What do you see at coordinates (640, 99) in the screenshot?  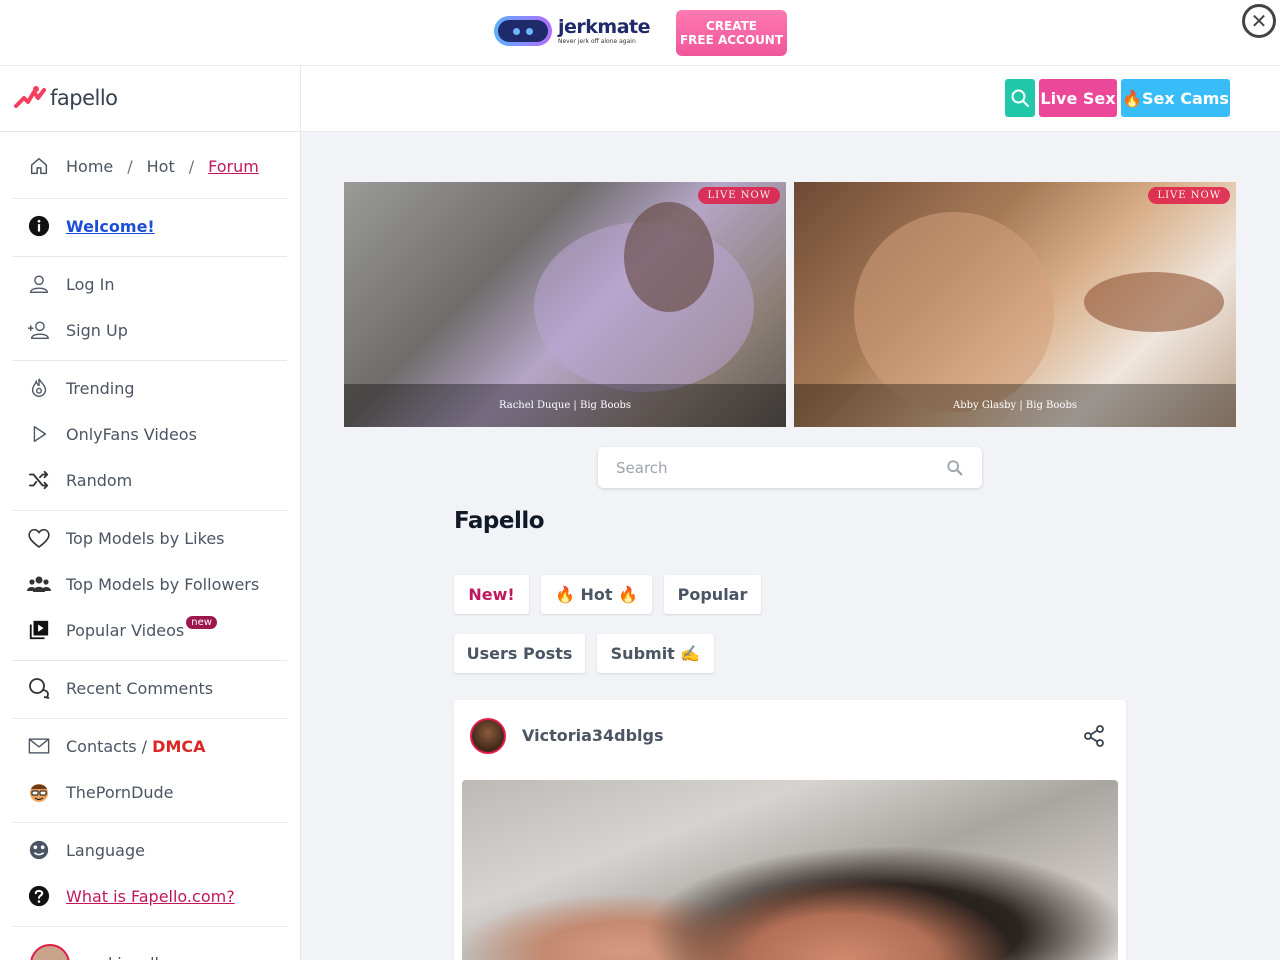 I see `site-header: fapello Live Sex 🔥Sex Cams` at bounding box center [640, 99].